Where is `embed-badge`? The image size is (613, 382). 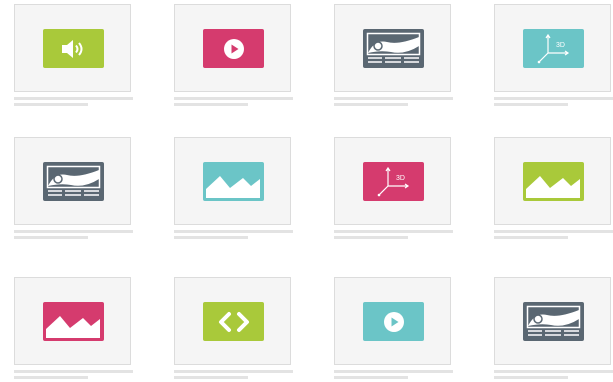 embed-badge is located at coordinates (233, 321).